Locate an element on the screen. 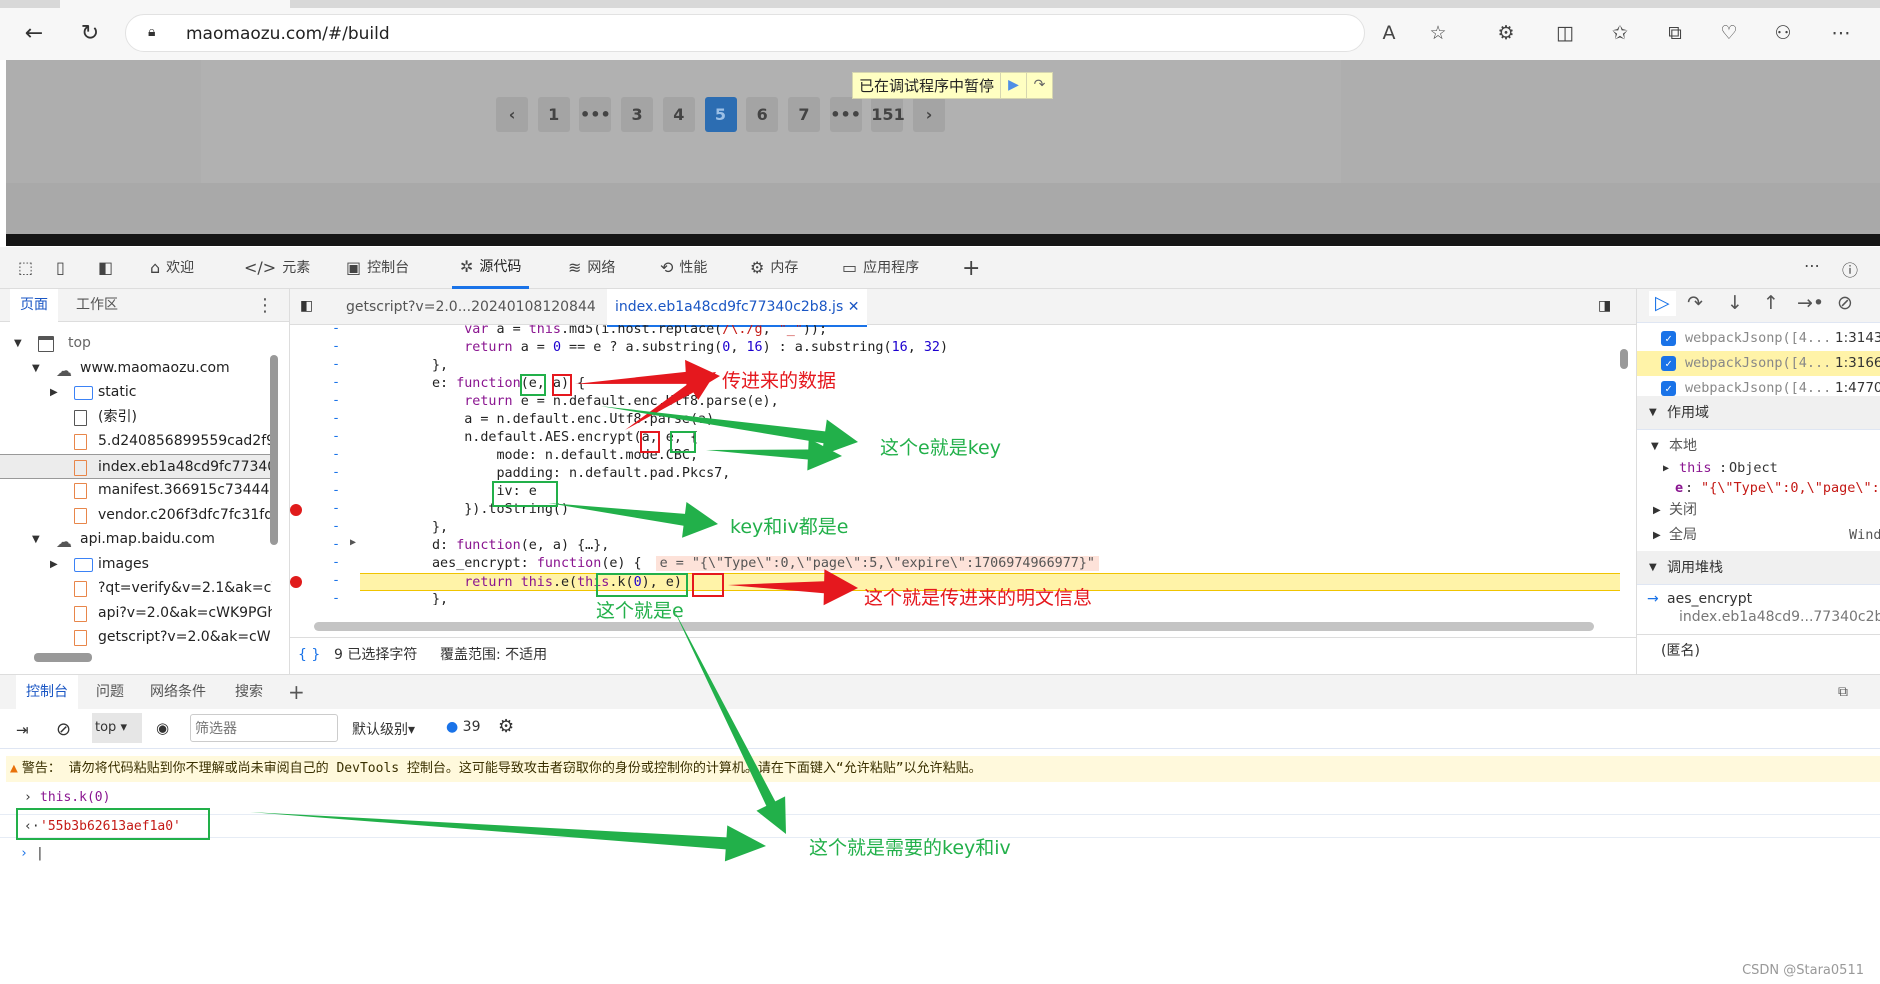  annotation-data-in: 传进来的数据 is located at coordinates (779, 381).